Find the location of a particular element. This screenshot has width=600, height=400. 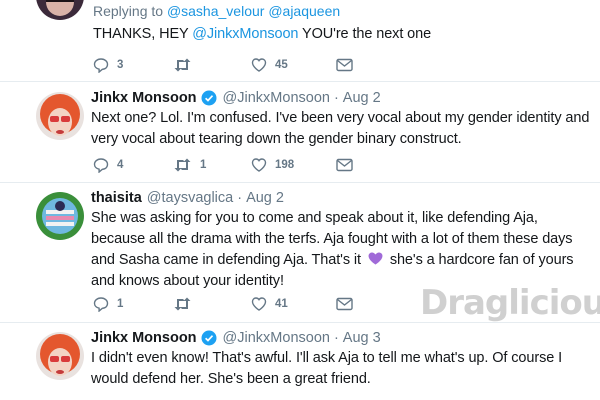

tweet-actions-1: 4 1 198 is located at coordinates (223, 165).